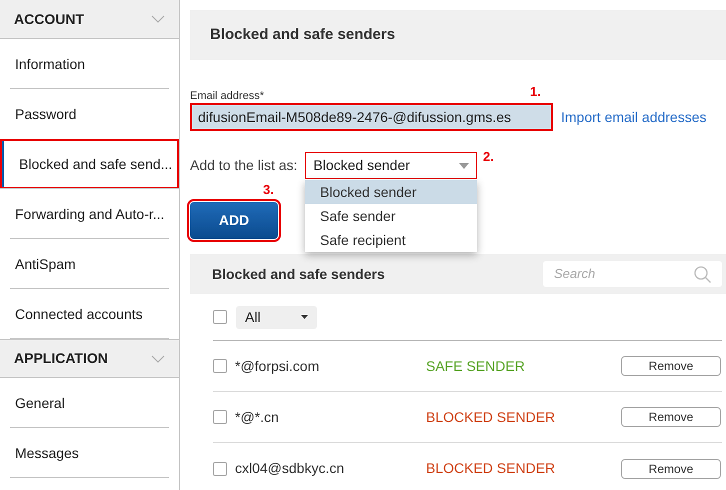  I want to click on dropdown-option: Blocked sender, so click(391, 192).